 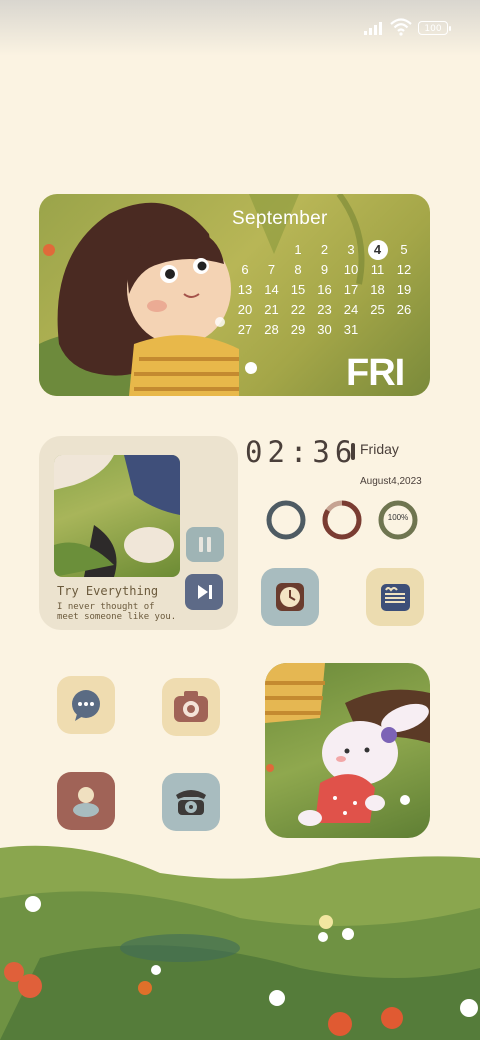 What do you see at coordinates (191, 707) in the screenshot?
I see `camera-app-icon` at bounding box center [191, 707].